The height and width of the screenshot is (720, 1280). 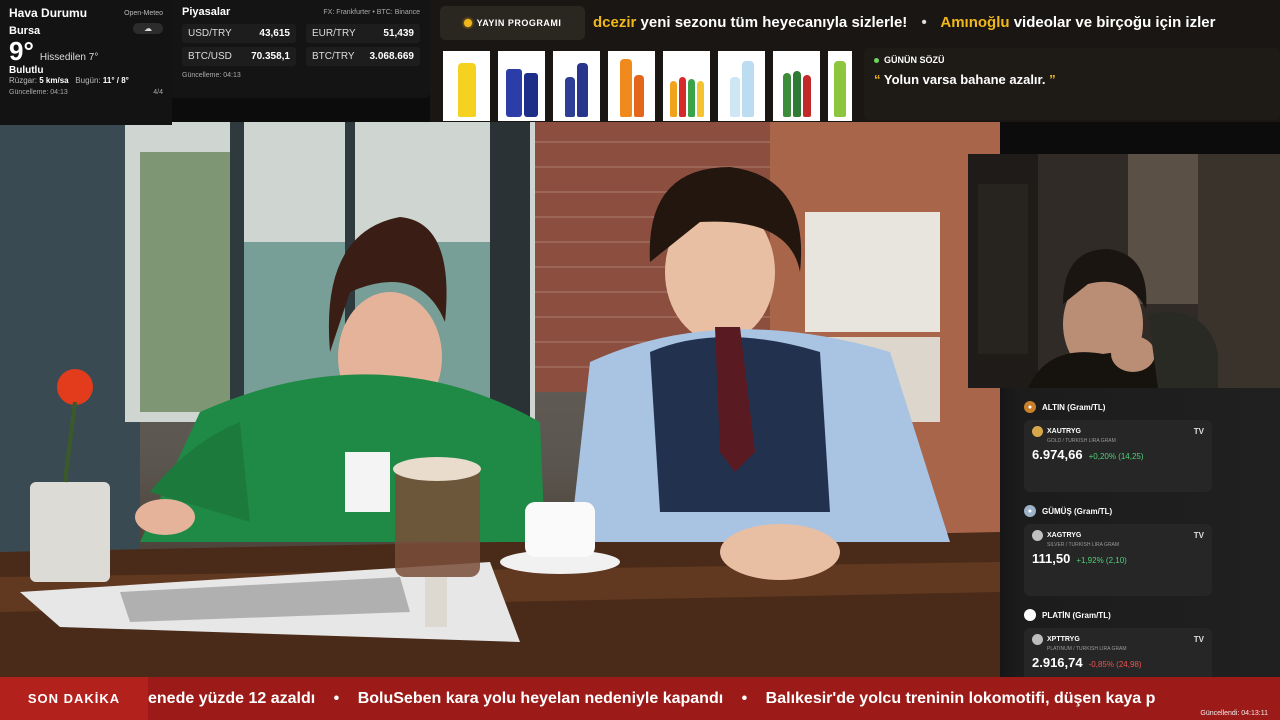 What do you see at coordinates (964, 79) in the screenshot?
I see `quote-text: Yolun varsa bahane azalır.` at bounding box center [964, 79].